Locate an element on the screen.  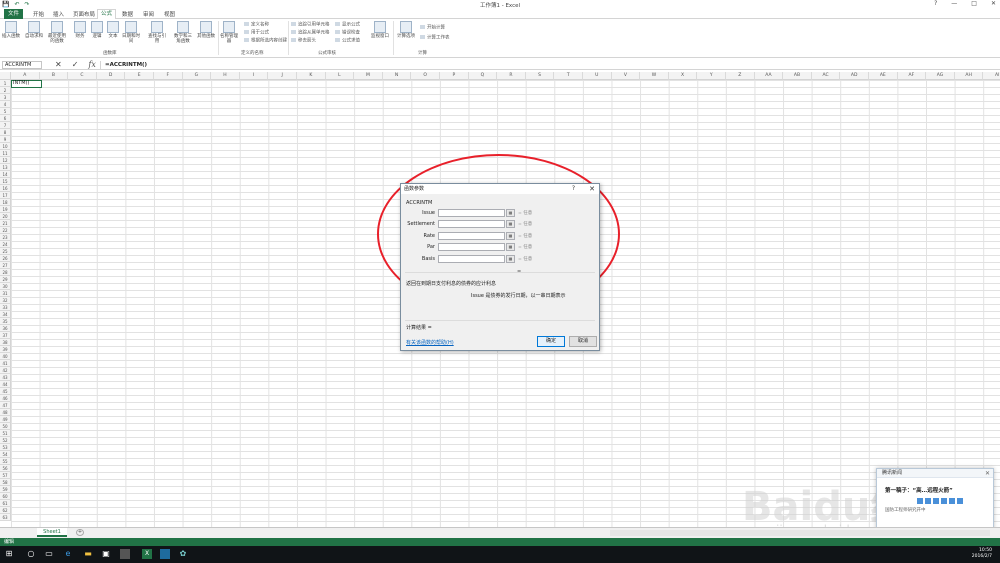
column-header: H is located at coordinates (225, 76).